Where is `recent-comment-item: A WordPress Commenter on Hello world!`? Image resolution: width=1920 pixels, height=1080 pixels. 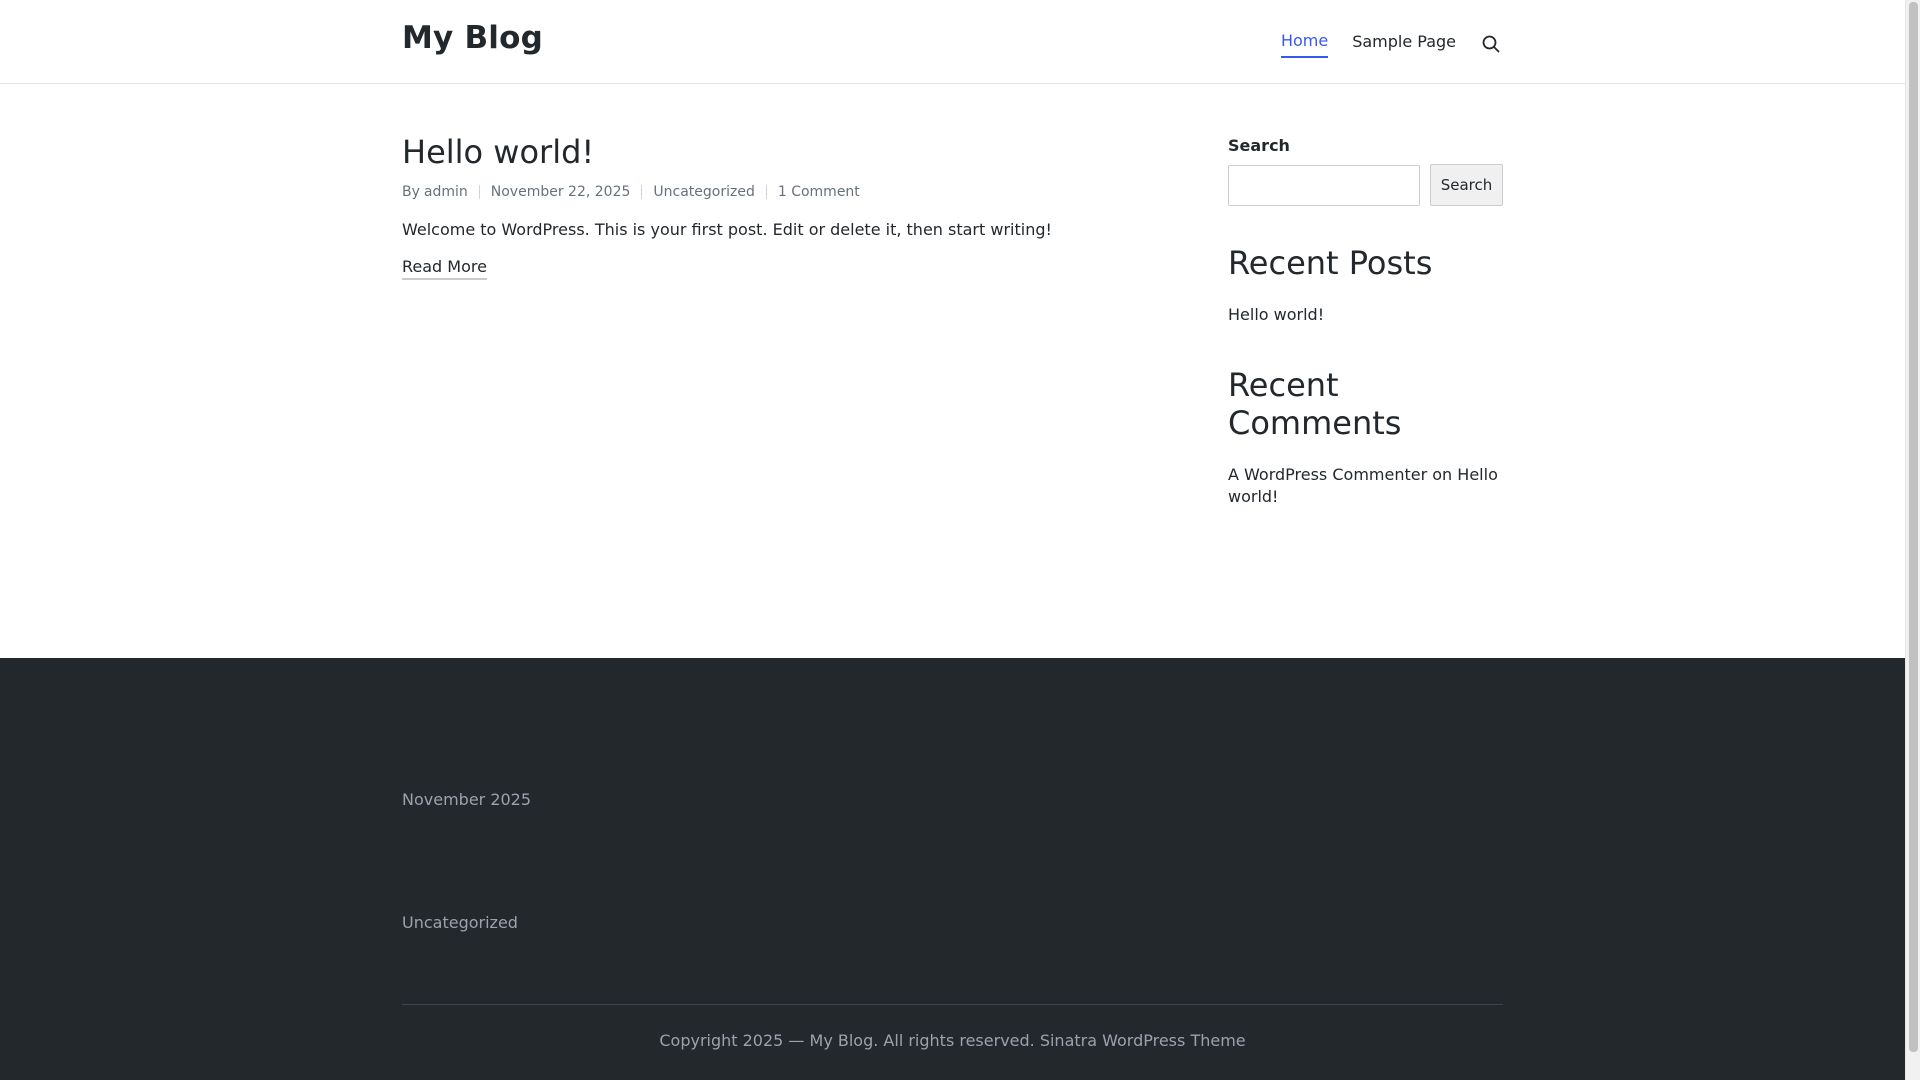 recent-comment-item: A WordPress Commenter on Hello world! is located at coordinates (1365, 486).